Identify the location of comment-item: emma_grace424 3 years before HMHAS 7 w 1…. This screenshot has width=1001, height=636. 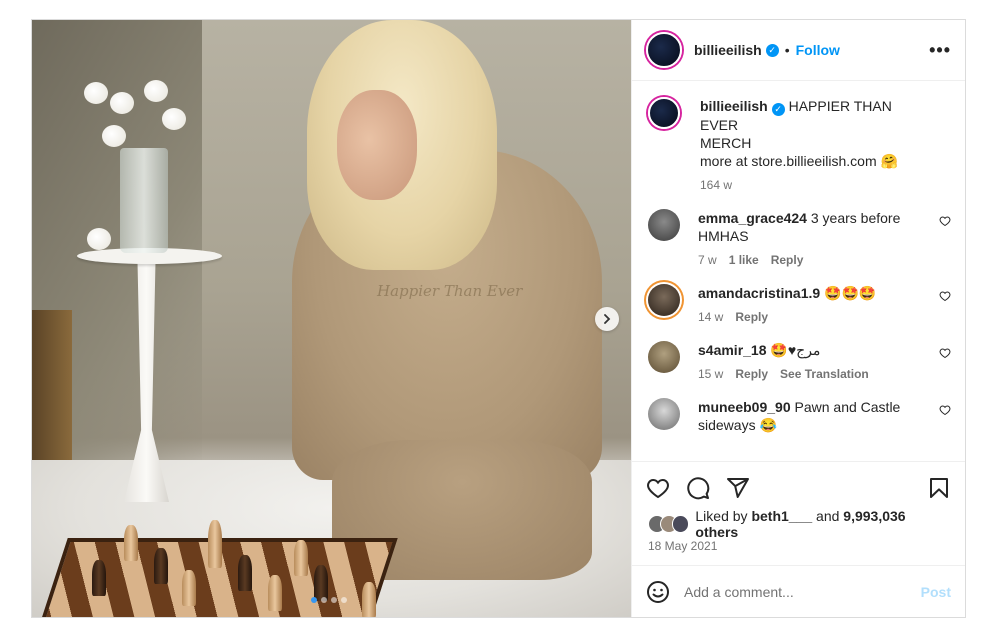
(799, 237).